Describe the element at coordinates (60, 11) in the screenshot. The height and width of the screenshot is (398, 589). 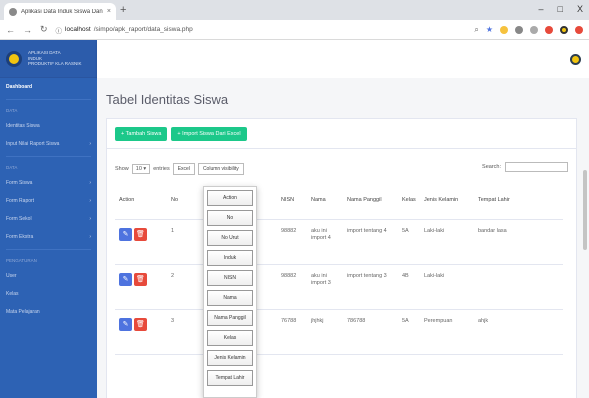
I see `browser-tab: Aplikasi Data Induk Siswa Dan R ×` at that location.